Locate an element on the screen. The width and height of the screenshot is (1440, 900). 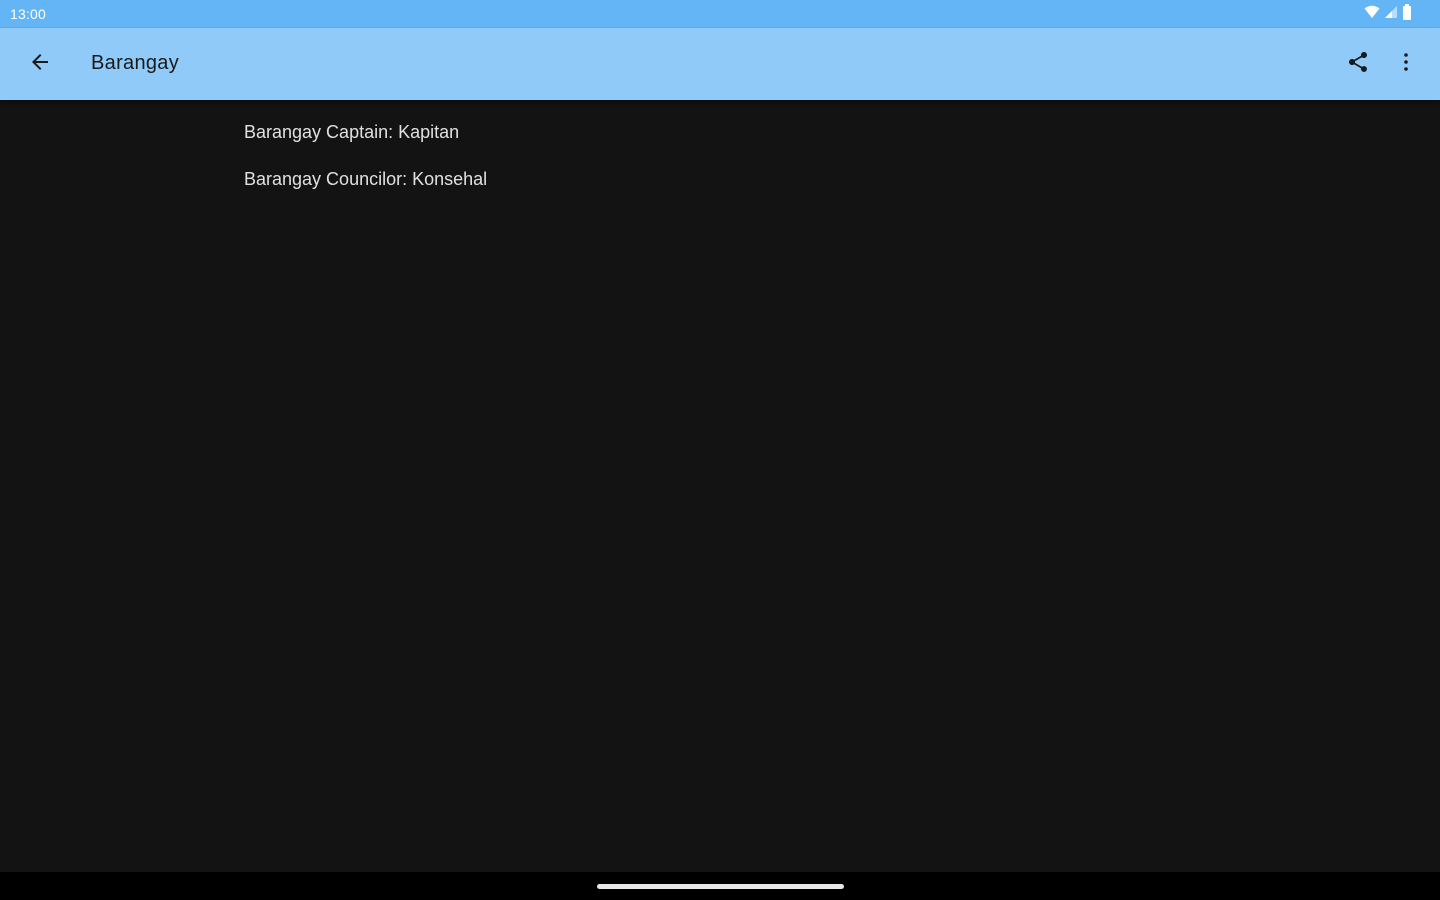
home-handle is located at coordinates (720, 886).